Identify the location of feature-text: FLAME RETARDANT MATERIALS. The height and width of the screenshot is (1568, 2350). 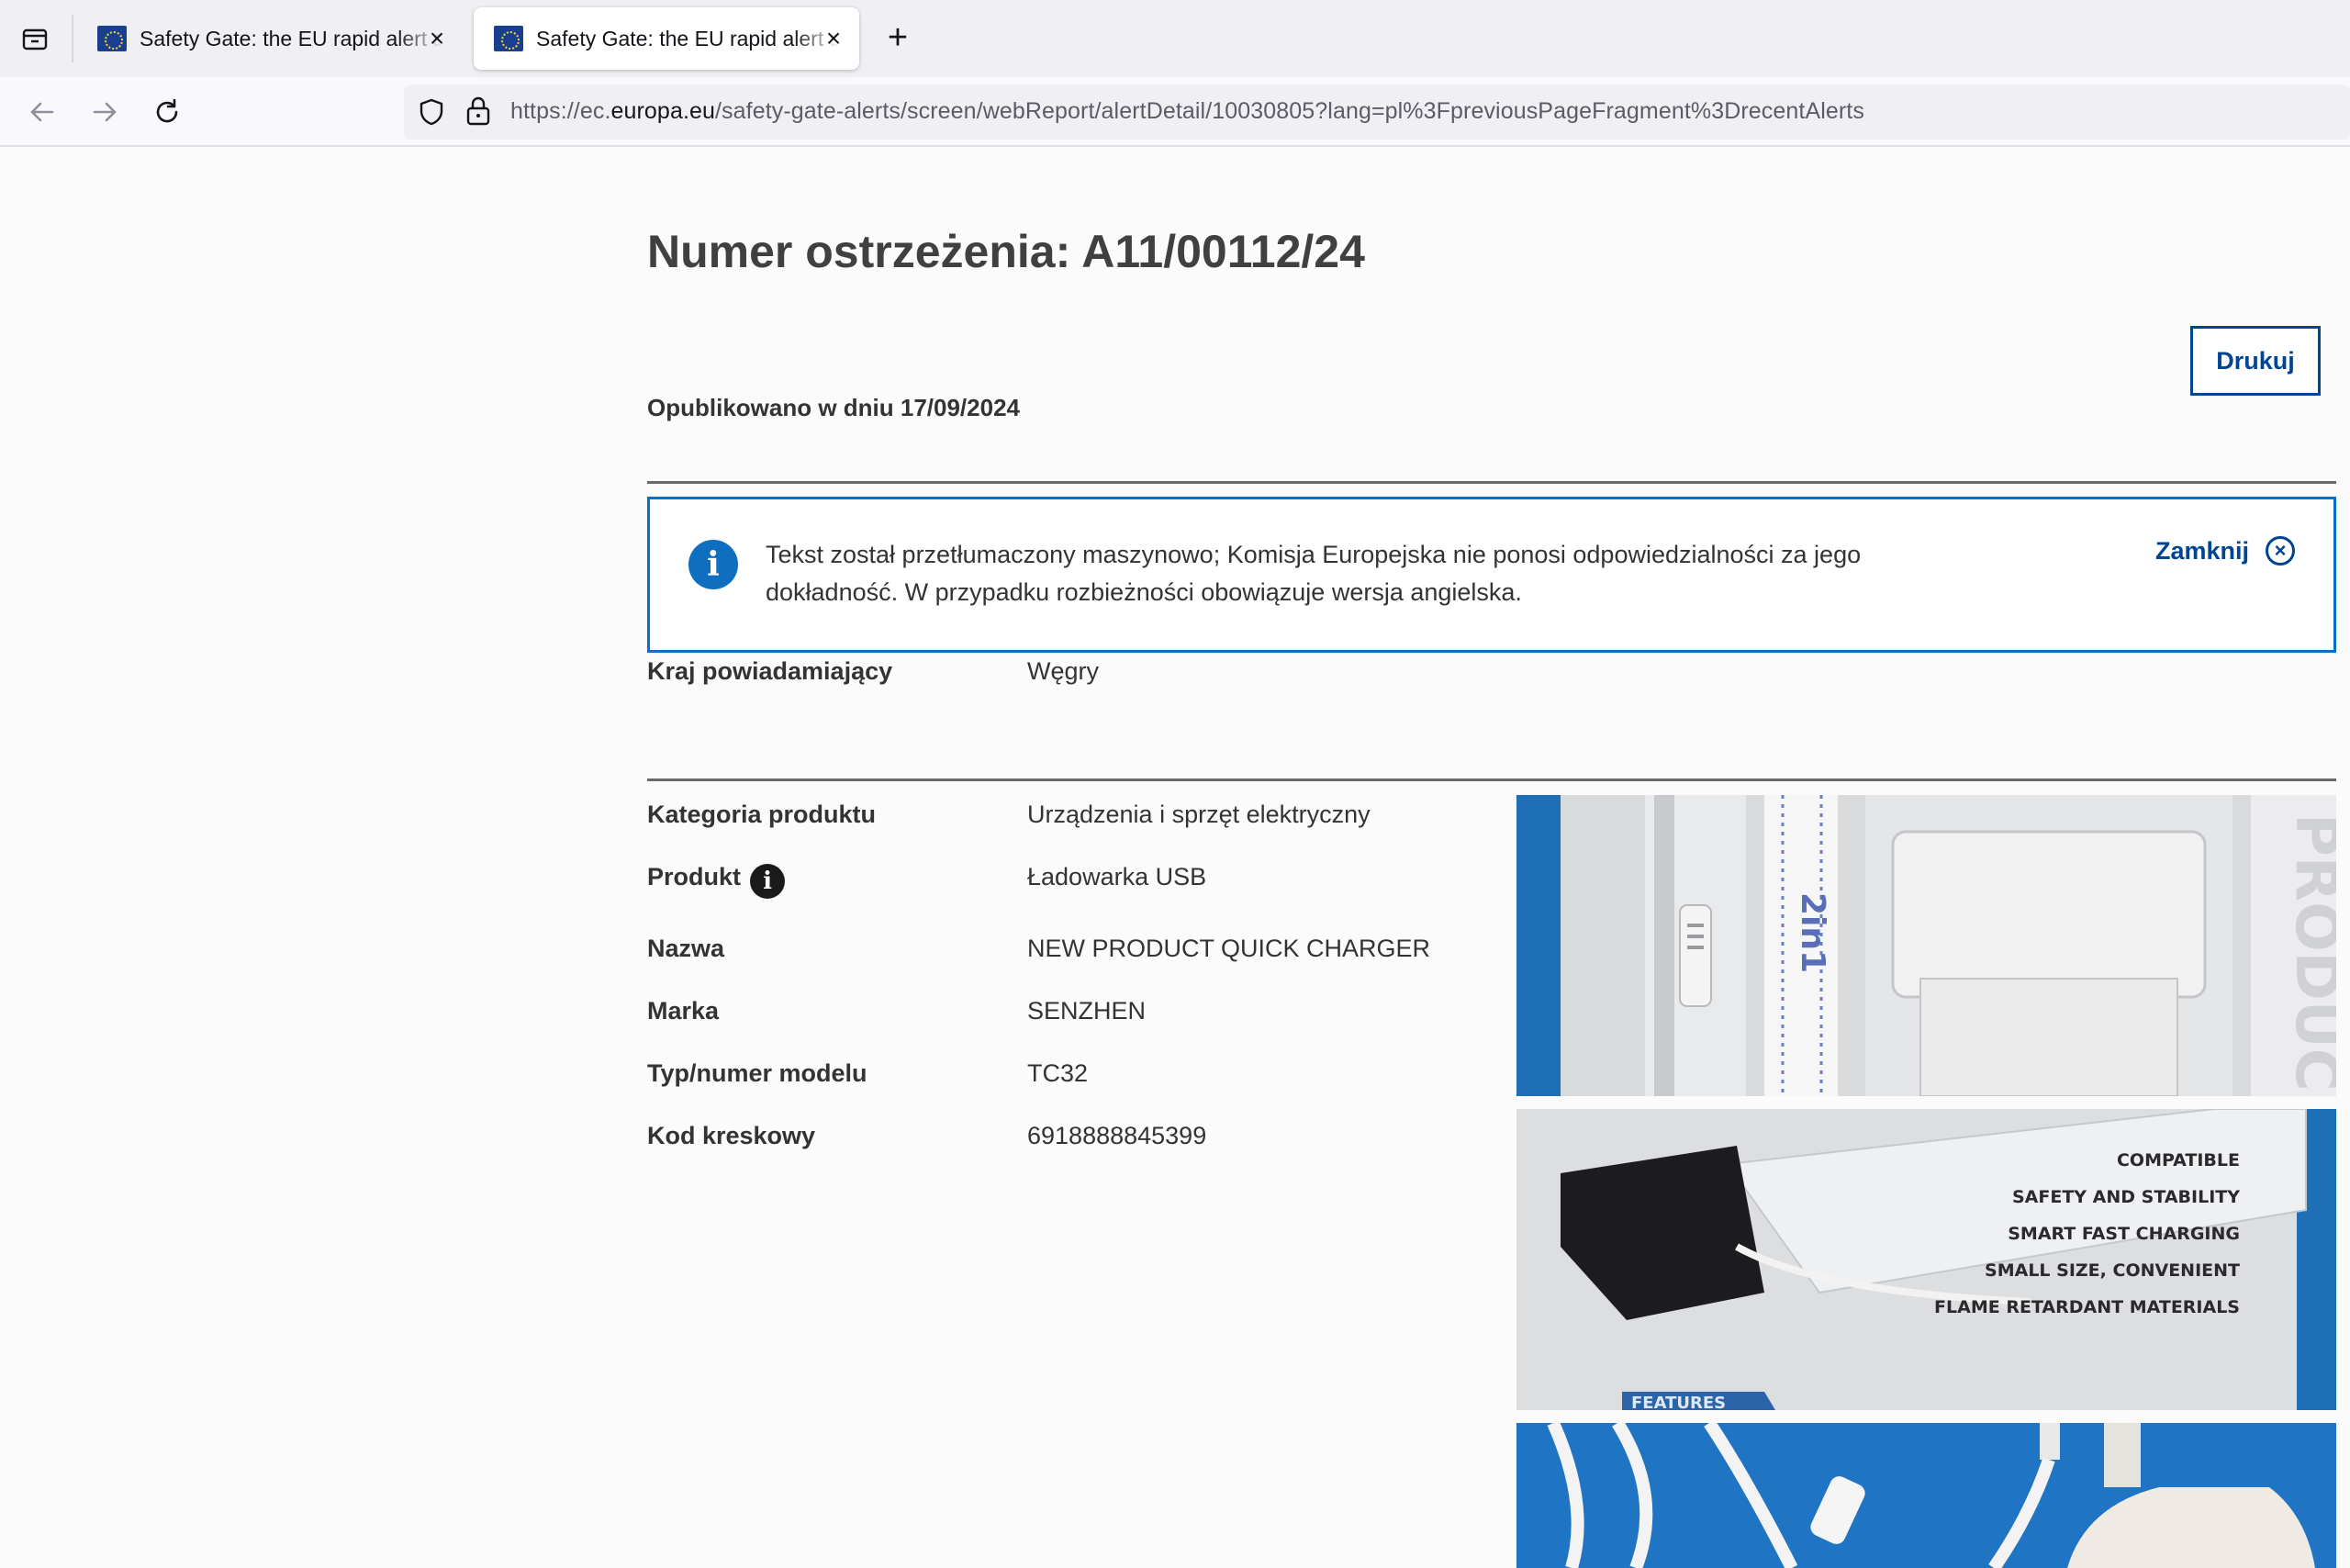
(2087, 1307).